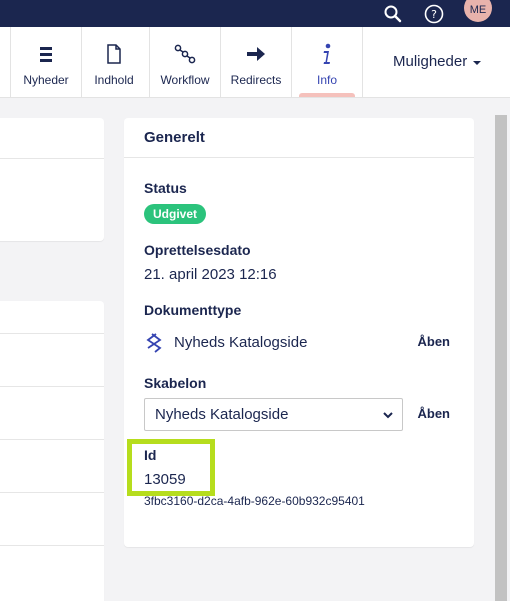  What do you see at coordinates (254, 501) in the screenshot?
I see `guid-value: 3fbc3160-d2ca-4afb-962e-60b932c95401` at bounding box center [254, 501].